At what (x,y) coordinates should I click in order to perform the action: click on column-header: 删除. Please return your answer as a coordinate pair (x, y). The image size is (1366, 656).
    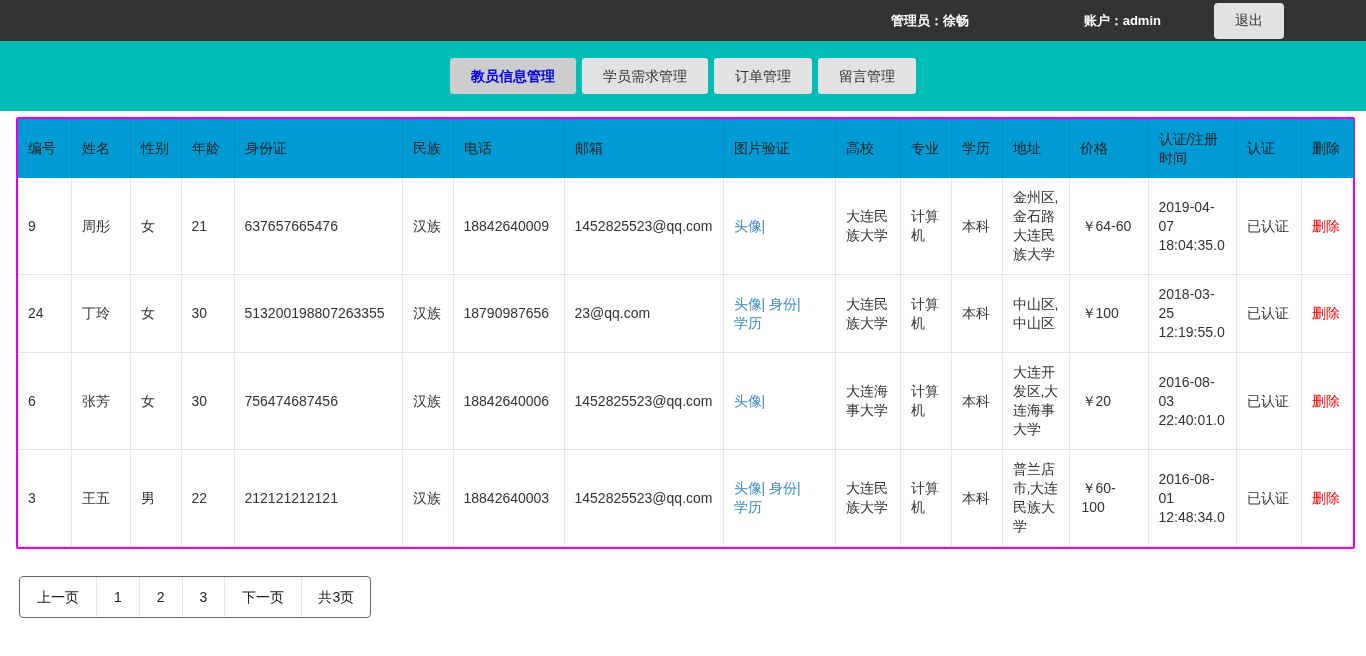
    Looking at the image, I should click on (1327, 148).